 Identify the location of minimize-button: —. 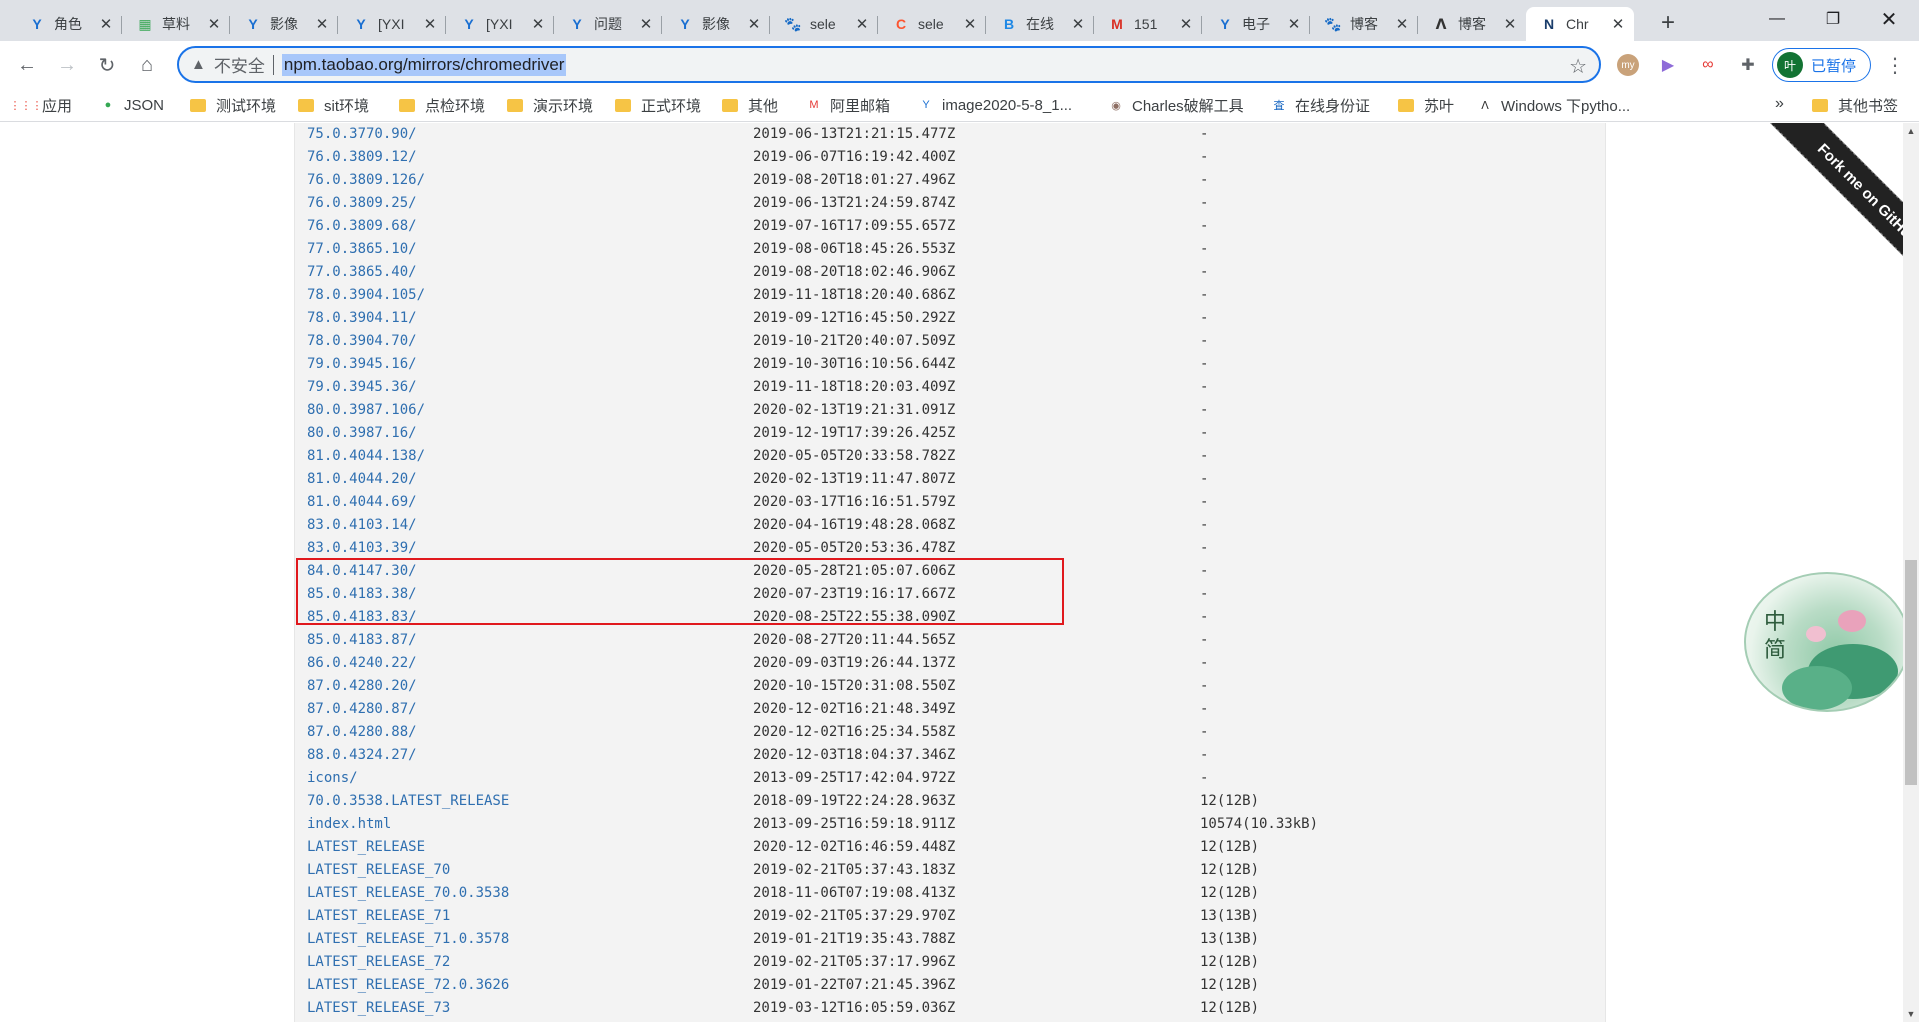
(1777, 19).